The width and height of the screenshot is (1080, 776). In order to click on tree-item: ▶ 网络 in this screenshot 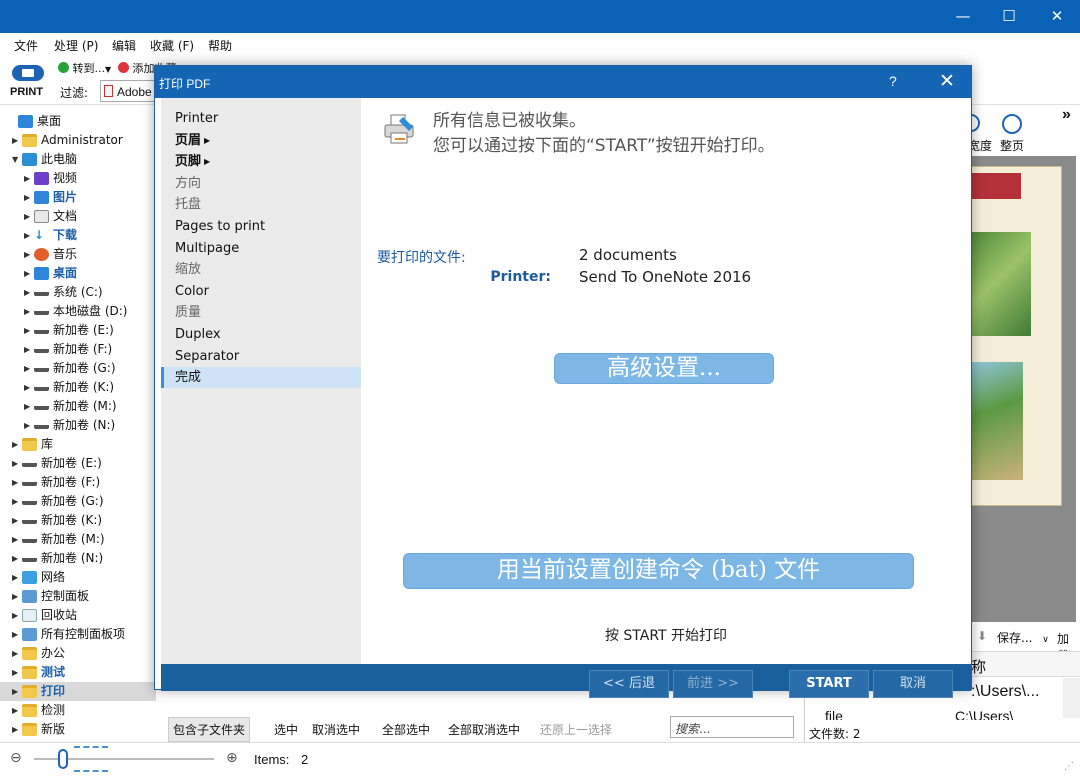, I will do `click(78, 577)`.